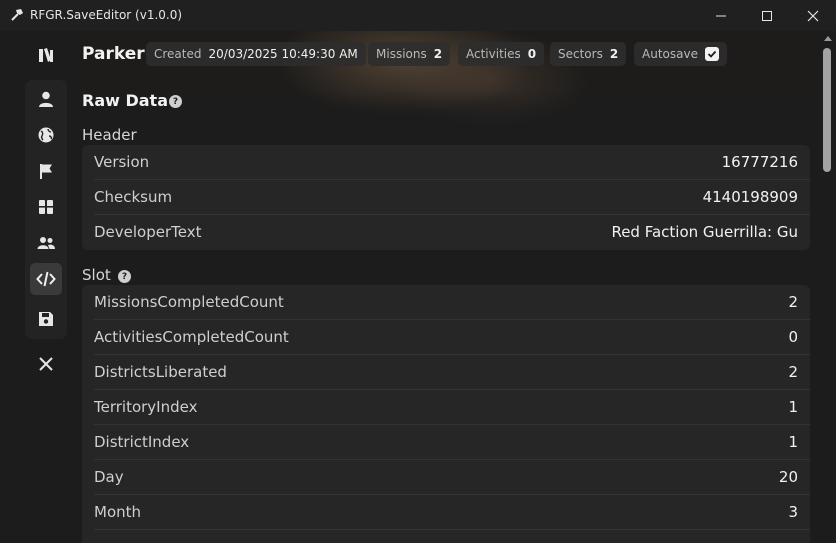 This screenshot has height=543, width=836. Describe the element at coordinates (750, 197) in the screenshot. I see `field-value: 4140198909` at that location.